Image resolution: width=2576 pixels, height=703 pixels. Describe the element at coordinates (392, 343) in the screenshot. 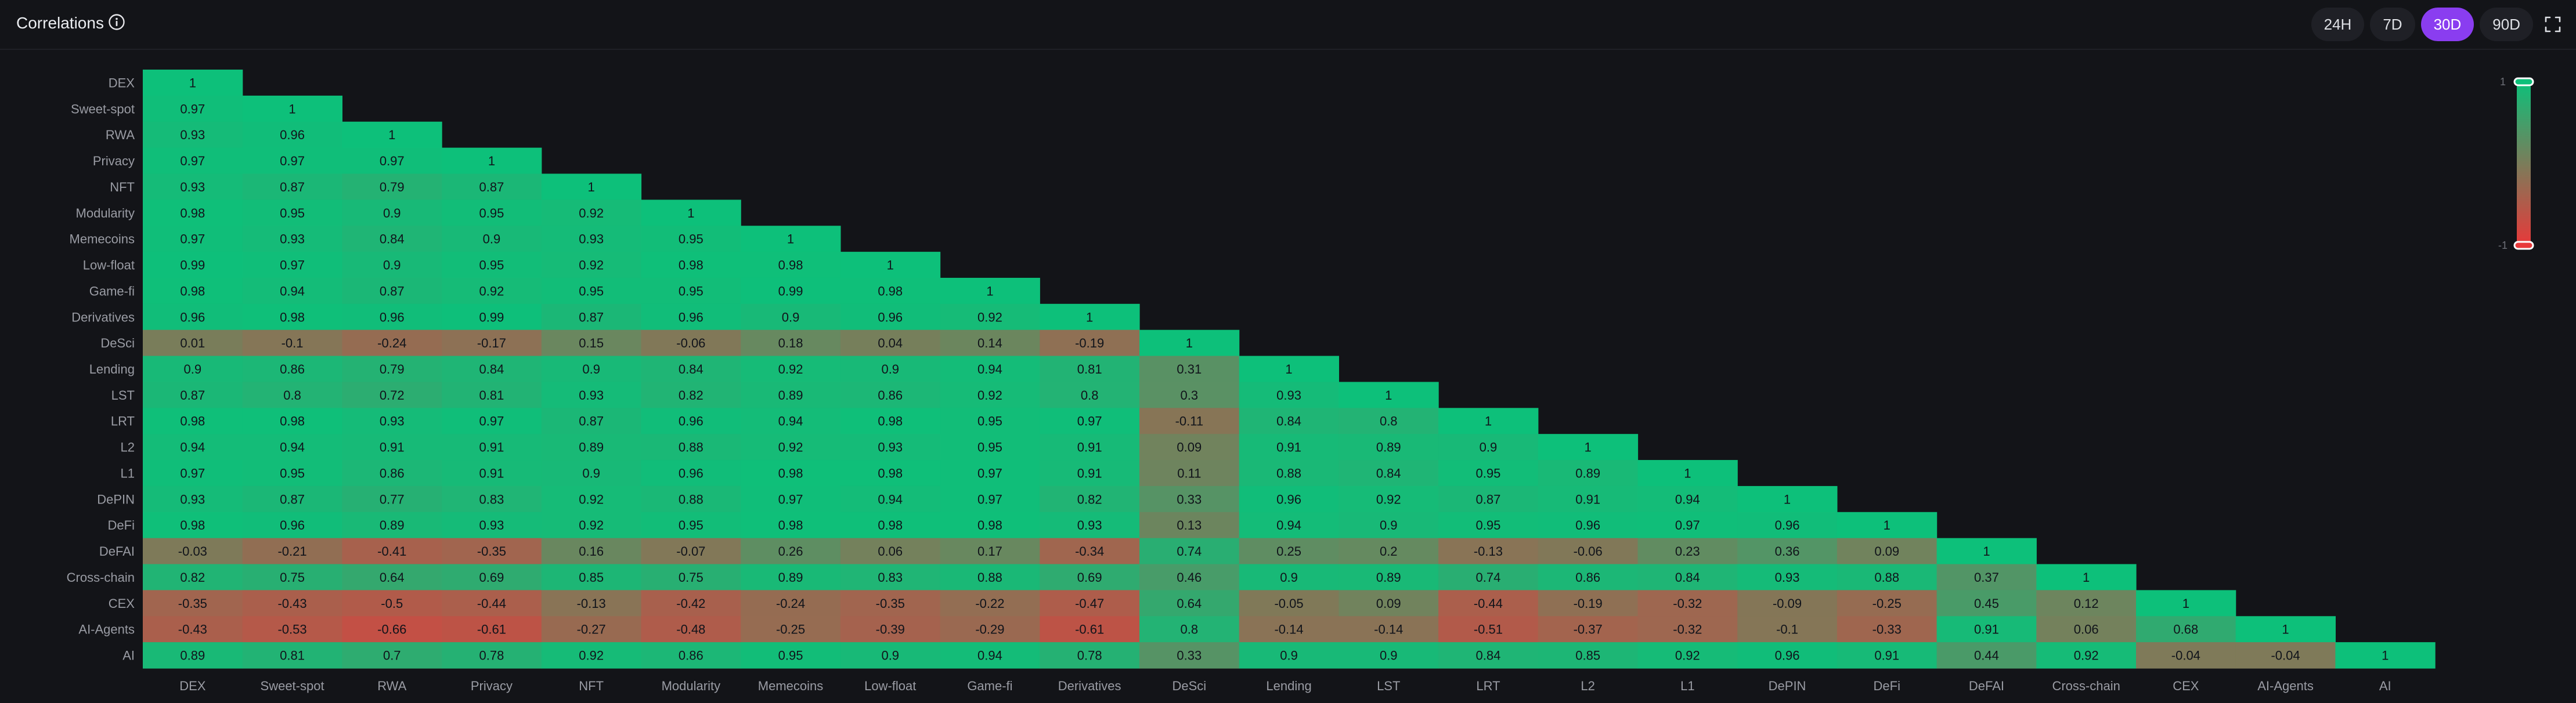

I see `cell-value-label: -0.24` at that location.